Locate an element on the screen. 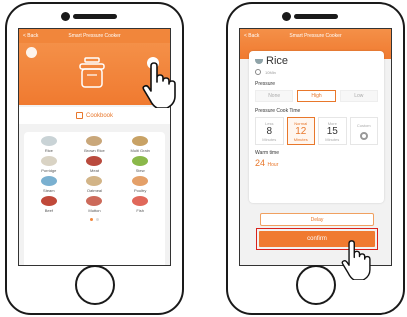 The width and height of the screenshot is (407, 317). cook-time-option: More 15 Minutes is located at coordinates (332, 131).